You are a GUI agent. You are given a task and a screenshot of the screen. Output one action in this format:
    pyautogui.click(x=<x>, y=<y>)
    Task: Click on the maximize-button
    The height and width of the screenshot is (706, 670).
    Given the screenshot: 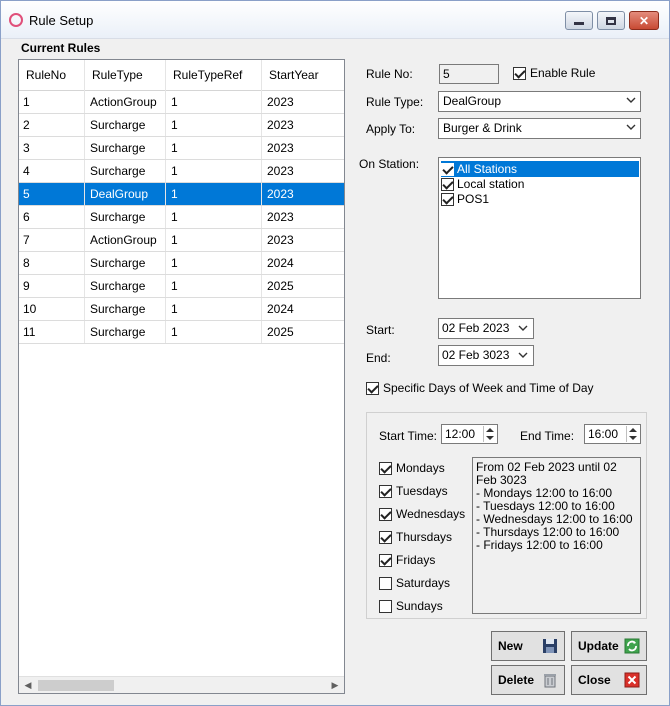 What is the action you would take?
    pyautogui.click(x=611, y=20)
    